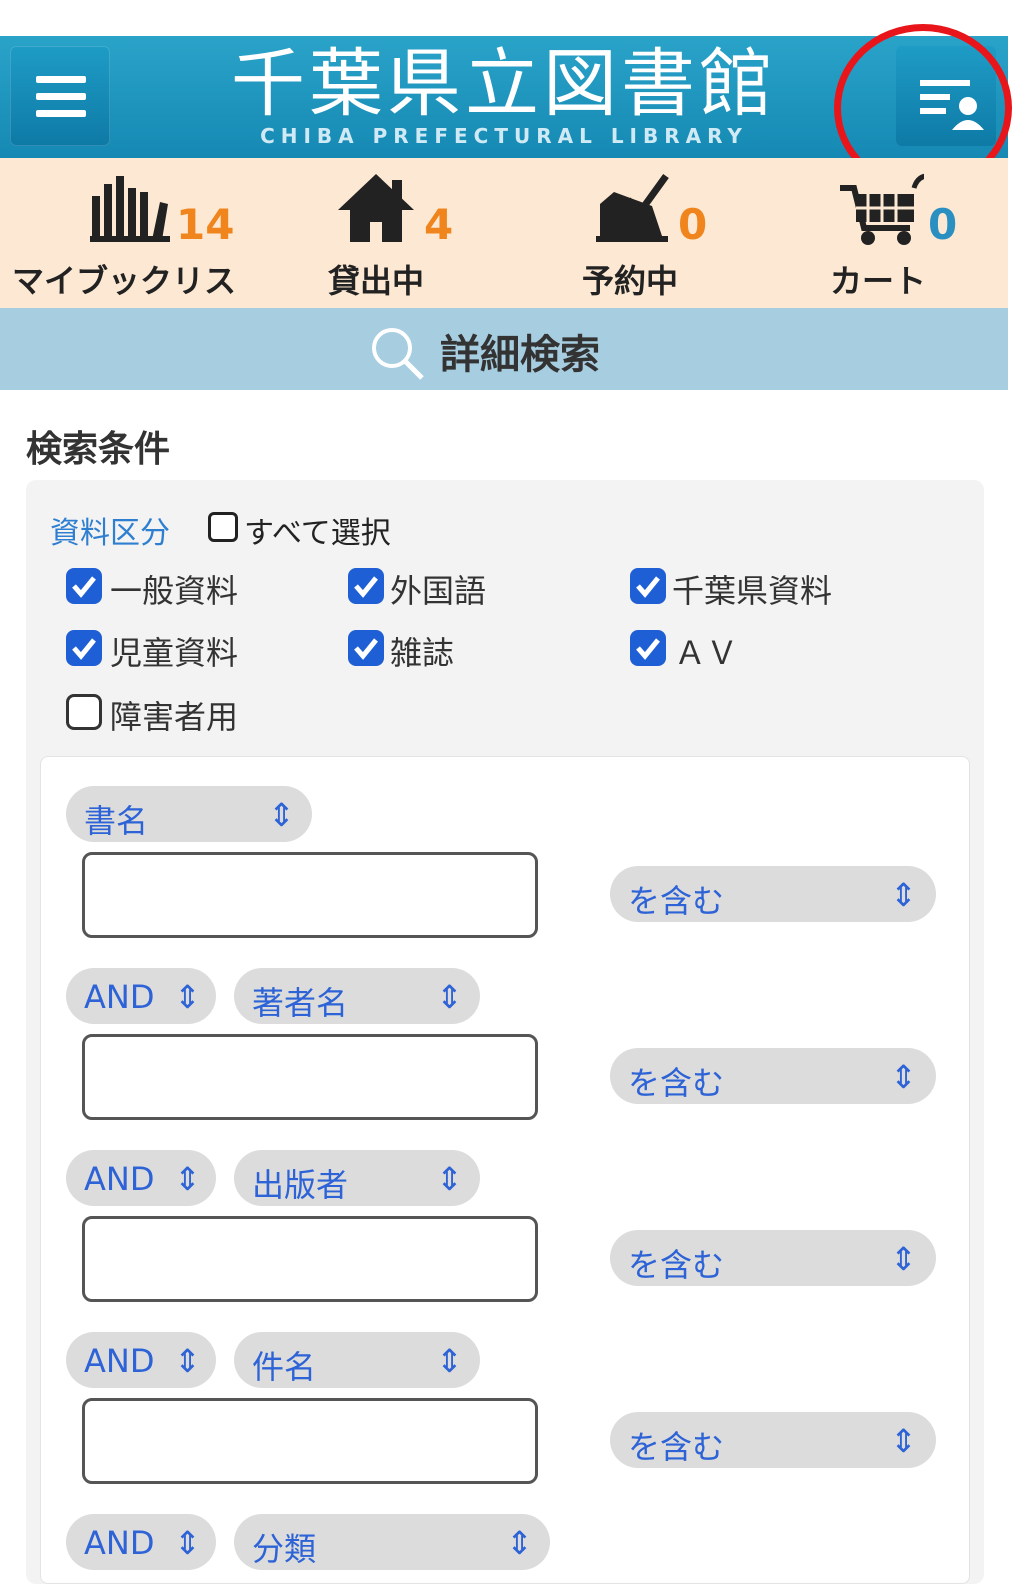 The width and height of the screenshot is (1023, 1584). What do you see at coordinates (504, 233) in the screenshot?
I see `status-bar: 14 マイブックリス 4 貸出中 0 予約中 0 カート` at bounding box center [504, 233].